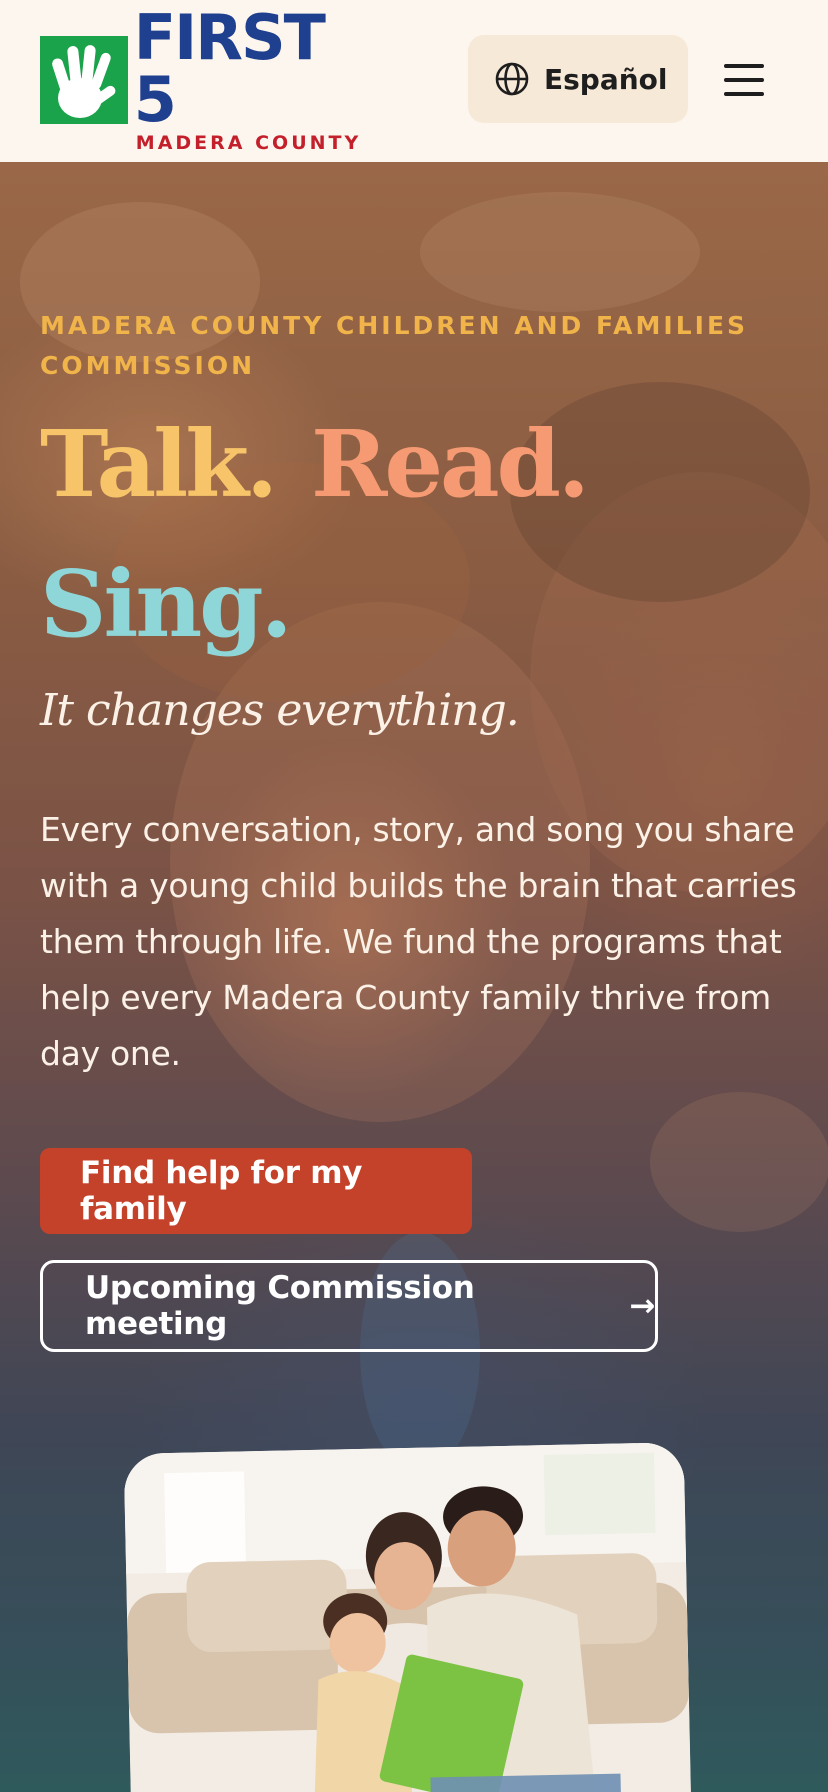 The width and height of the screenshot is (828, 1792). Describe the element at coordinates (166, 604) in the screenshot. I see `headline-word-sing: Sing.` at that location.